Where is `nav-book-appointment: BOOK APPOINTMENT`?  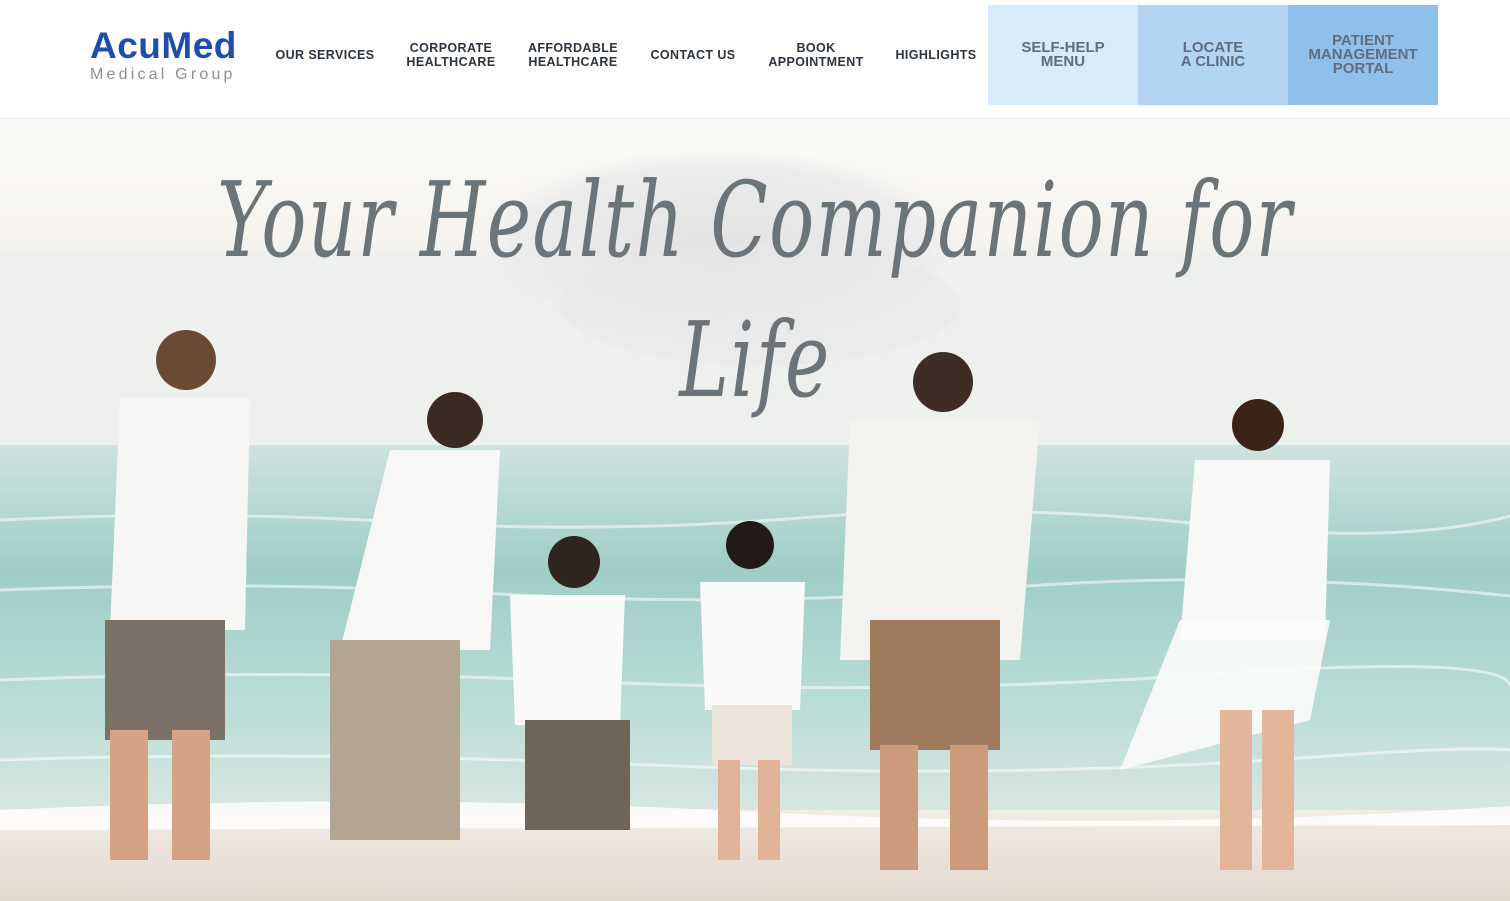 nav-book-appointment: BOOK APPOINTMENT is located at coordinates (816, 55).